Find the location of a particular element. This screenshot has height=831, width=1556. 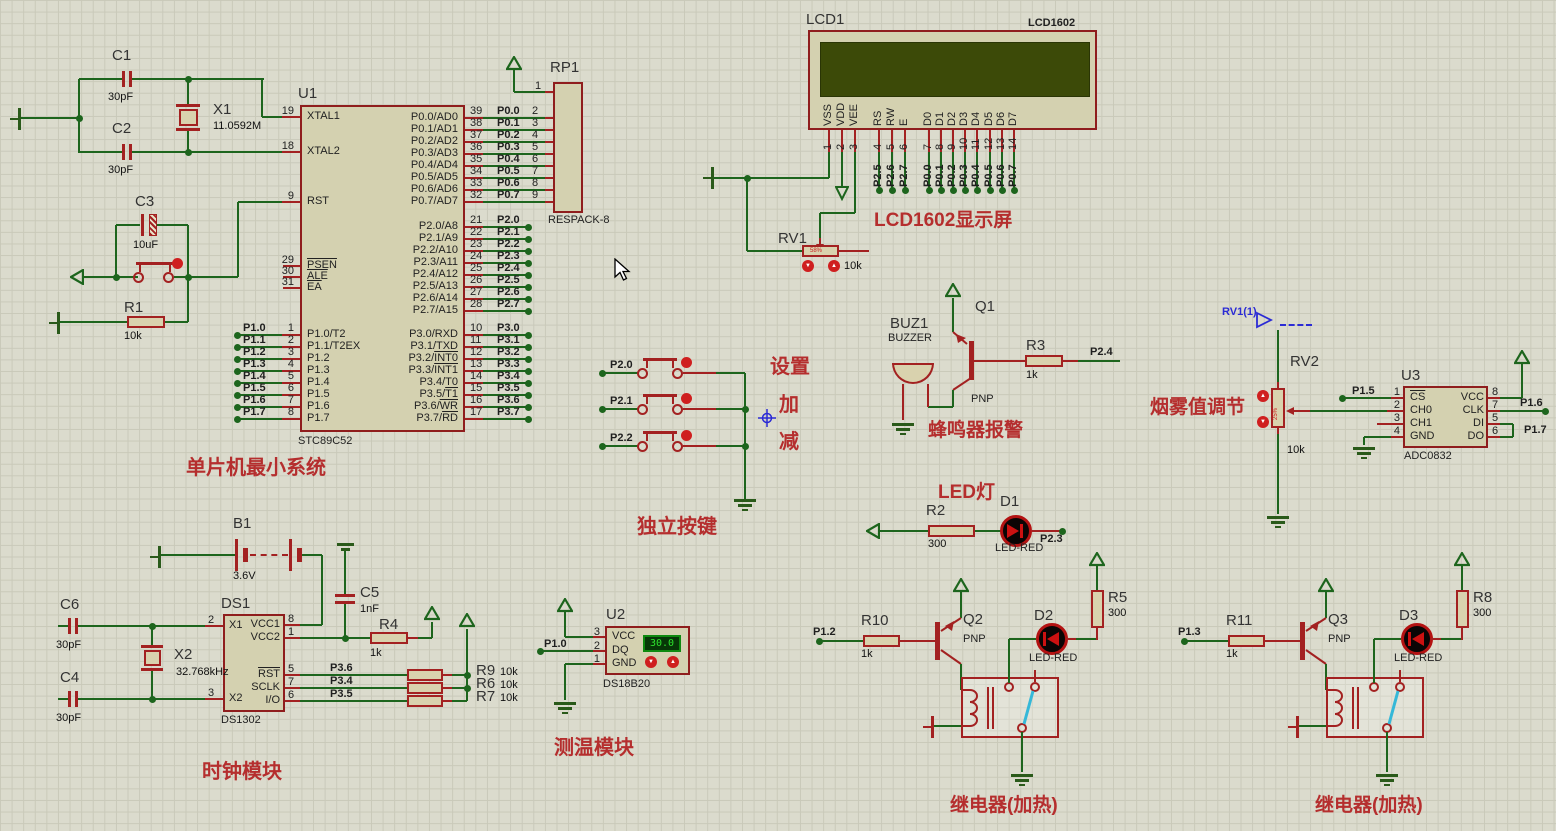

lcd-pin-name: VSS is located at coordinates (828, 114).